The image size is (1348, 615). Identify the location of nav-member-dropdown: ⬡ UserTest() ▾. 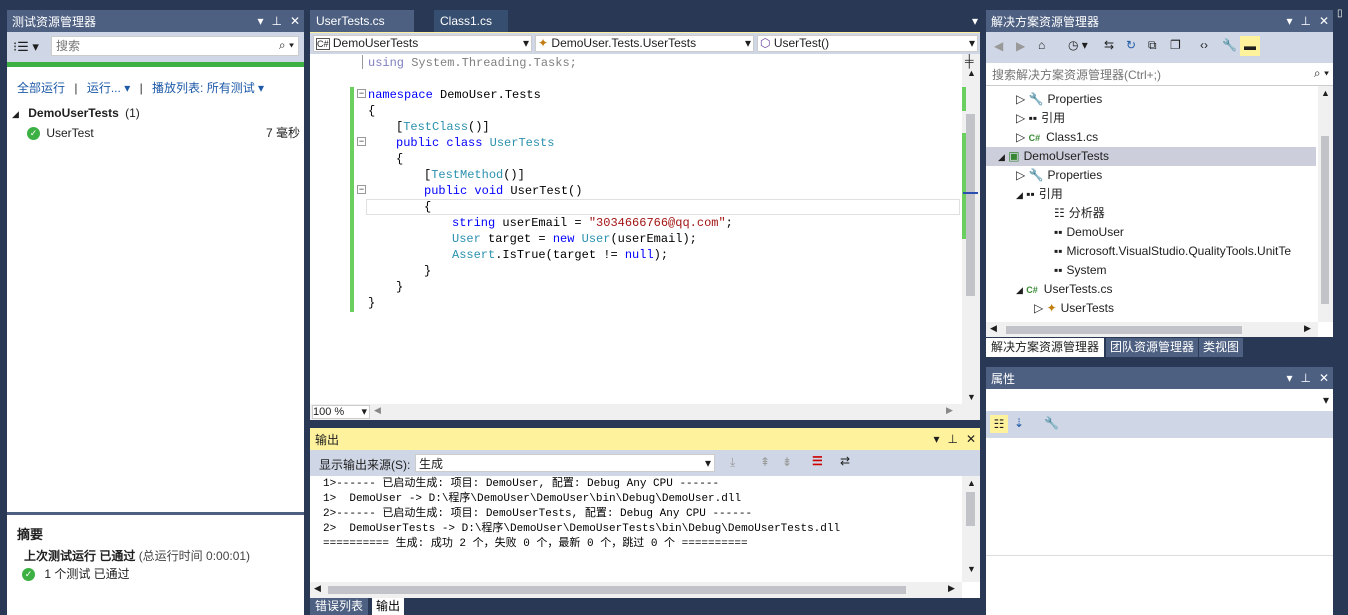
(867, 43).